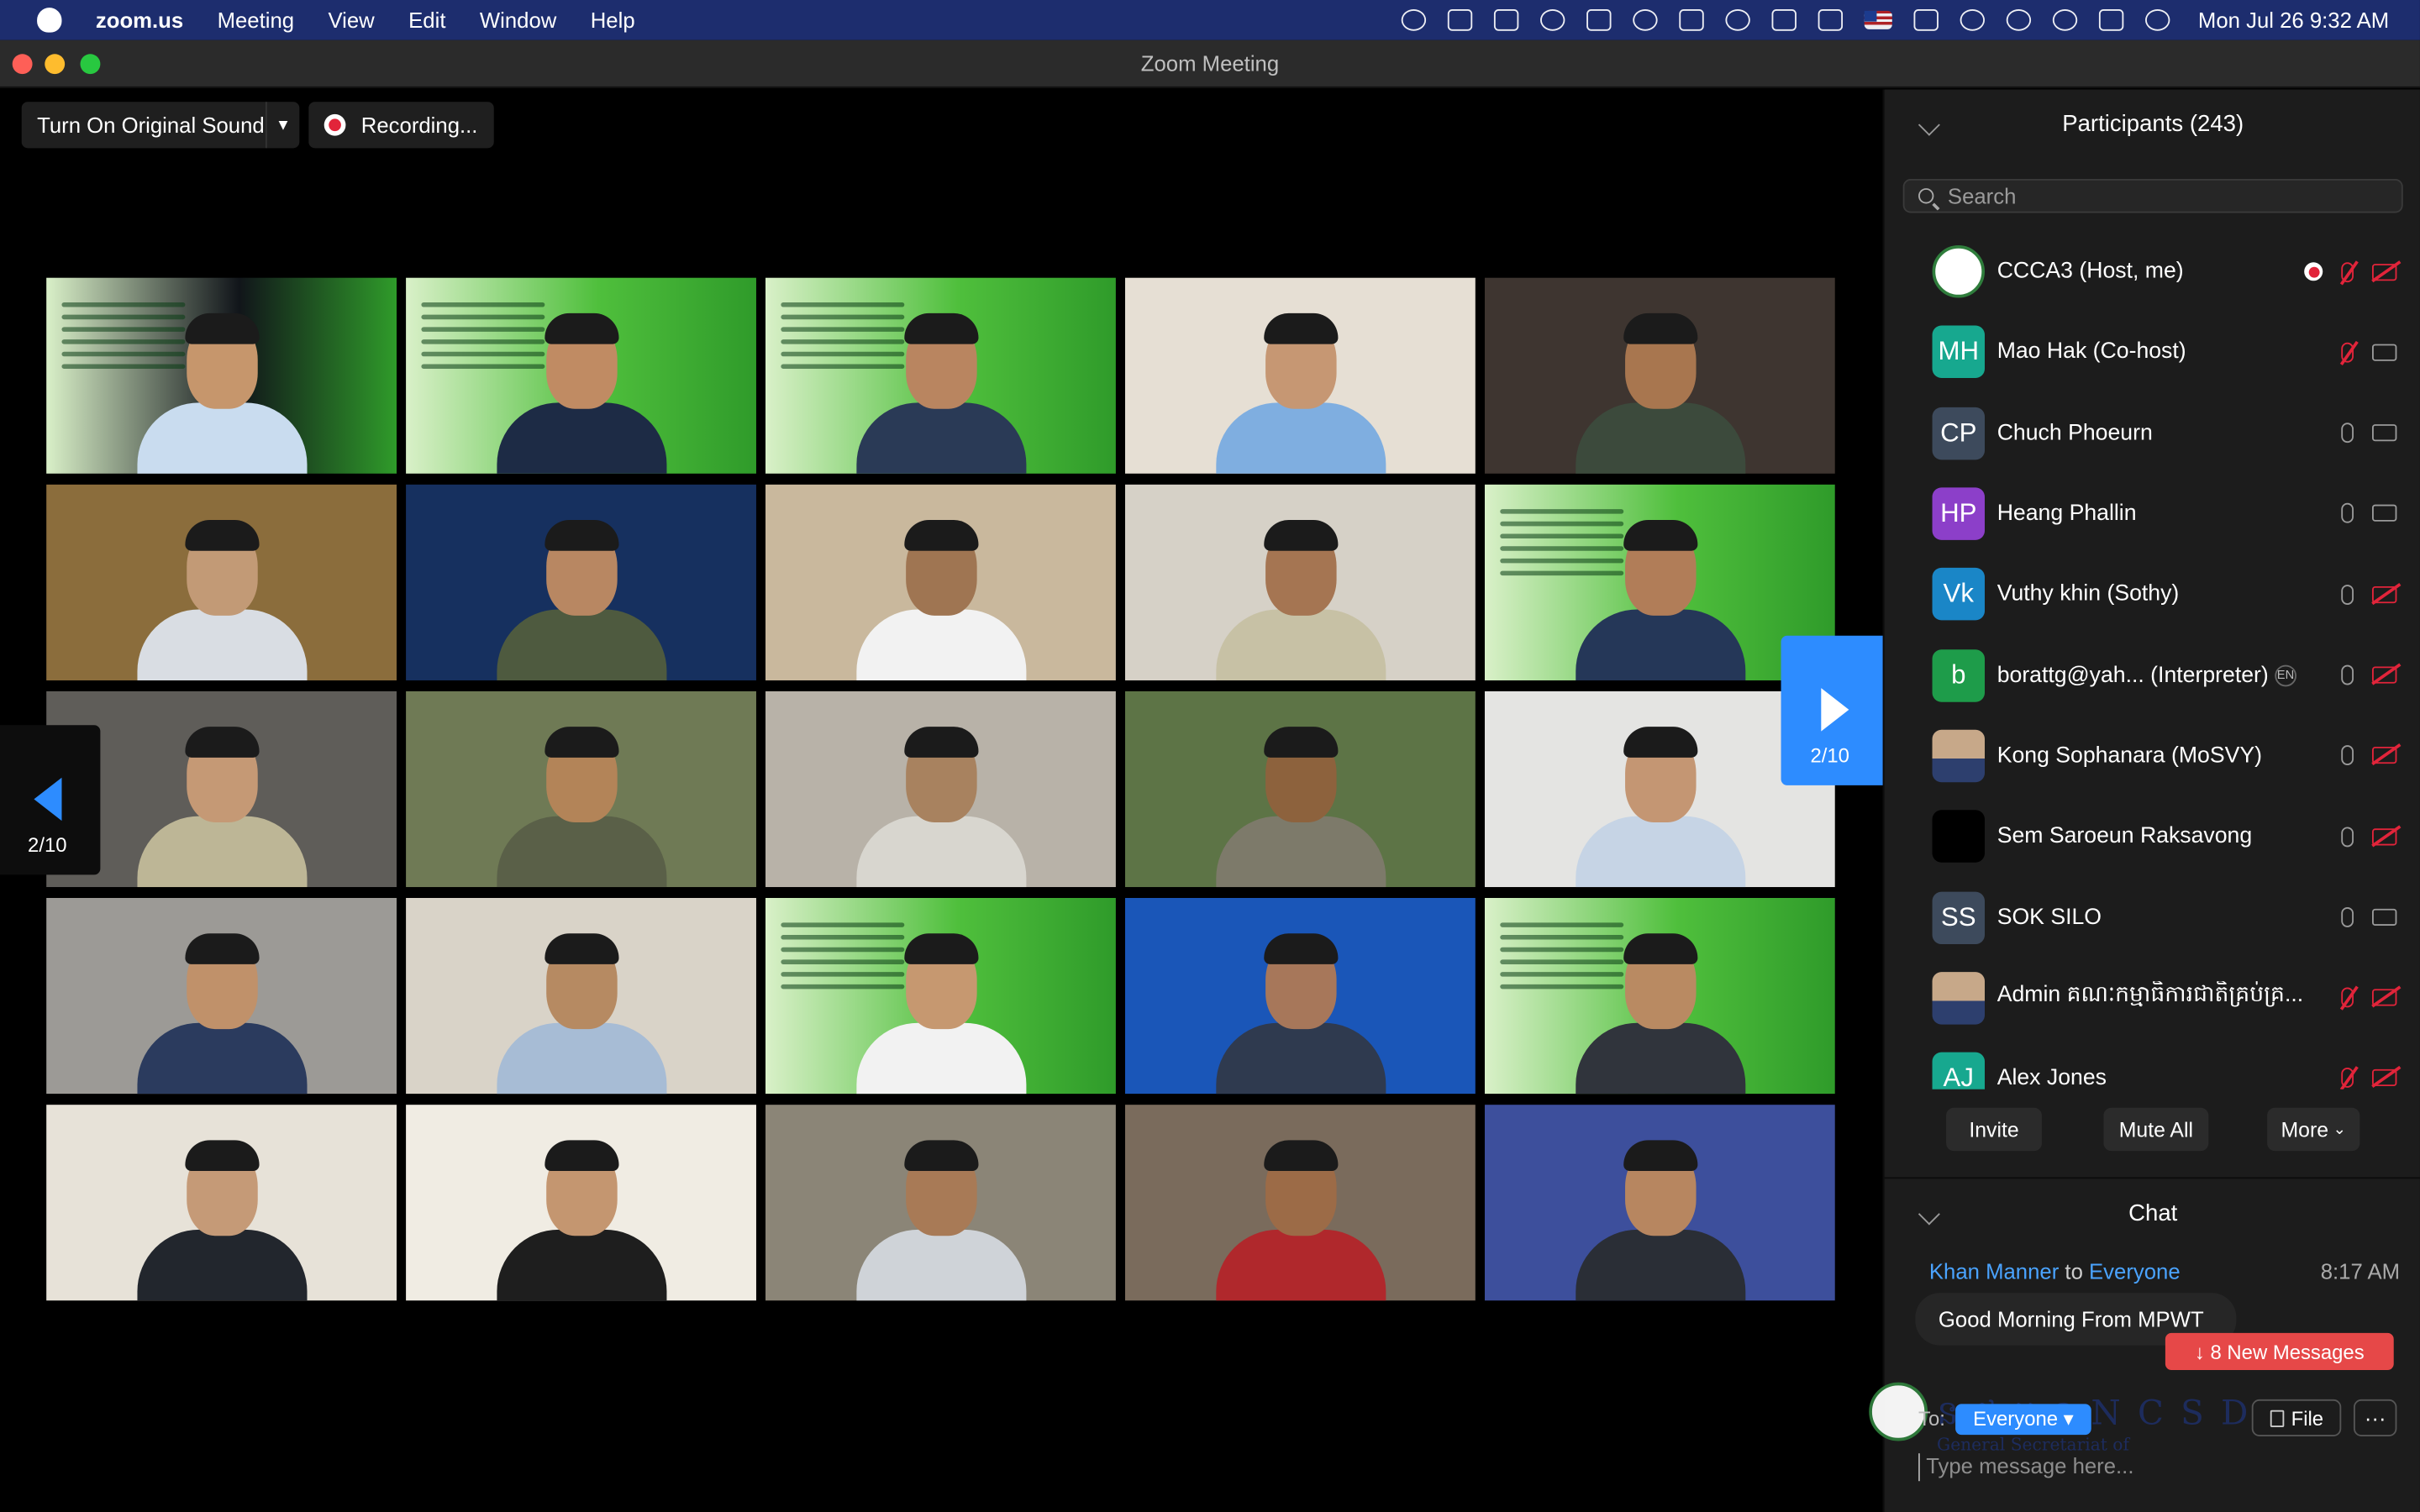 The width and height of the screenshot is (2420, 1512). Describe the element at coordinates (1738, 20) in the screenshot. I see `time-machine-icon` at that location.